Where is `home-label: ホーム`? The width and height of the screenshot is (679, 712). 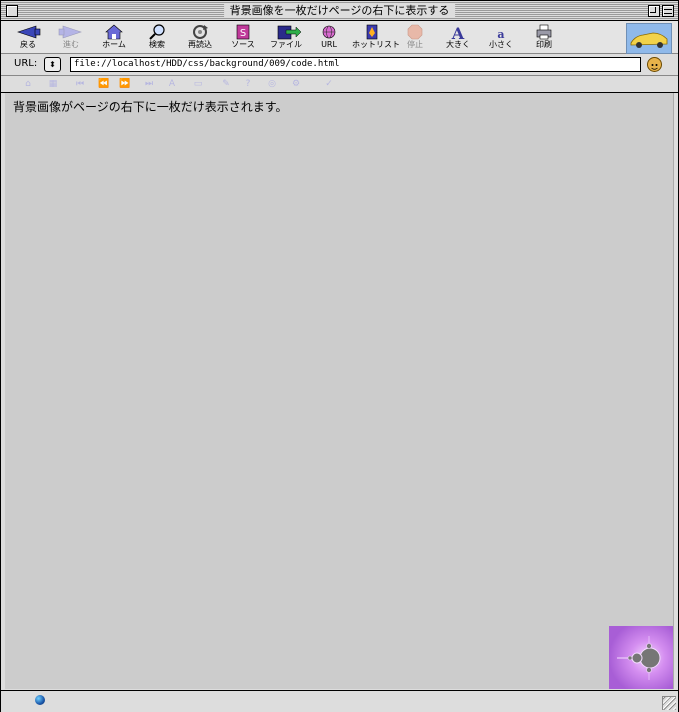
home-label: ホーム is located at coordinates (114, 44).